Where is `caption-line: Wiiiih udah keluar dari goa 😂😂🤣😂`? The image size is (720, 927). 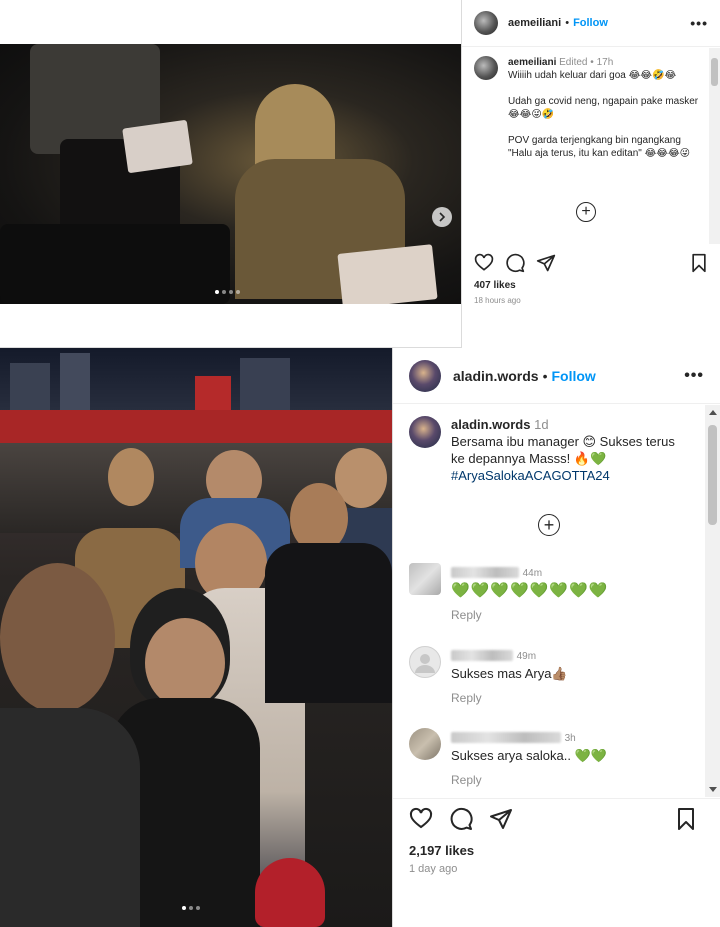
caption-line: Wiiiih udah keluar dari goa 😂😂🤣😂 is located at coordinates (592, 75).